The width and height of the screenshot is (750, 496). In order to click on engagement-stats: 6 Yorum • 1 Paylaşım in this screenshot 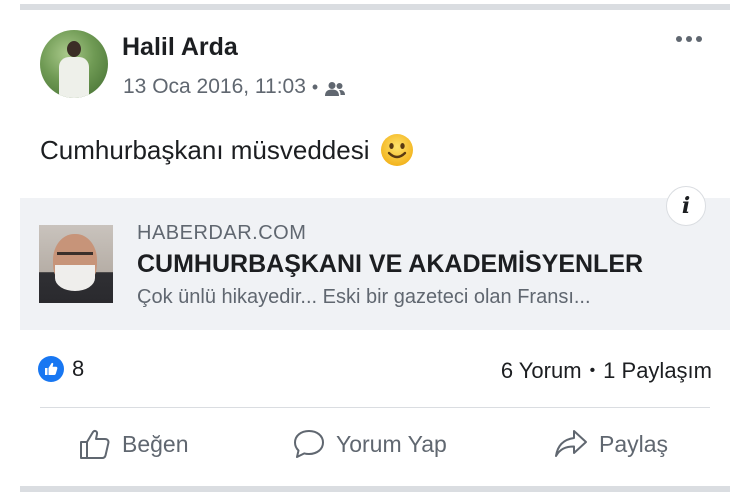, I will do `click(606, 371)`.